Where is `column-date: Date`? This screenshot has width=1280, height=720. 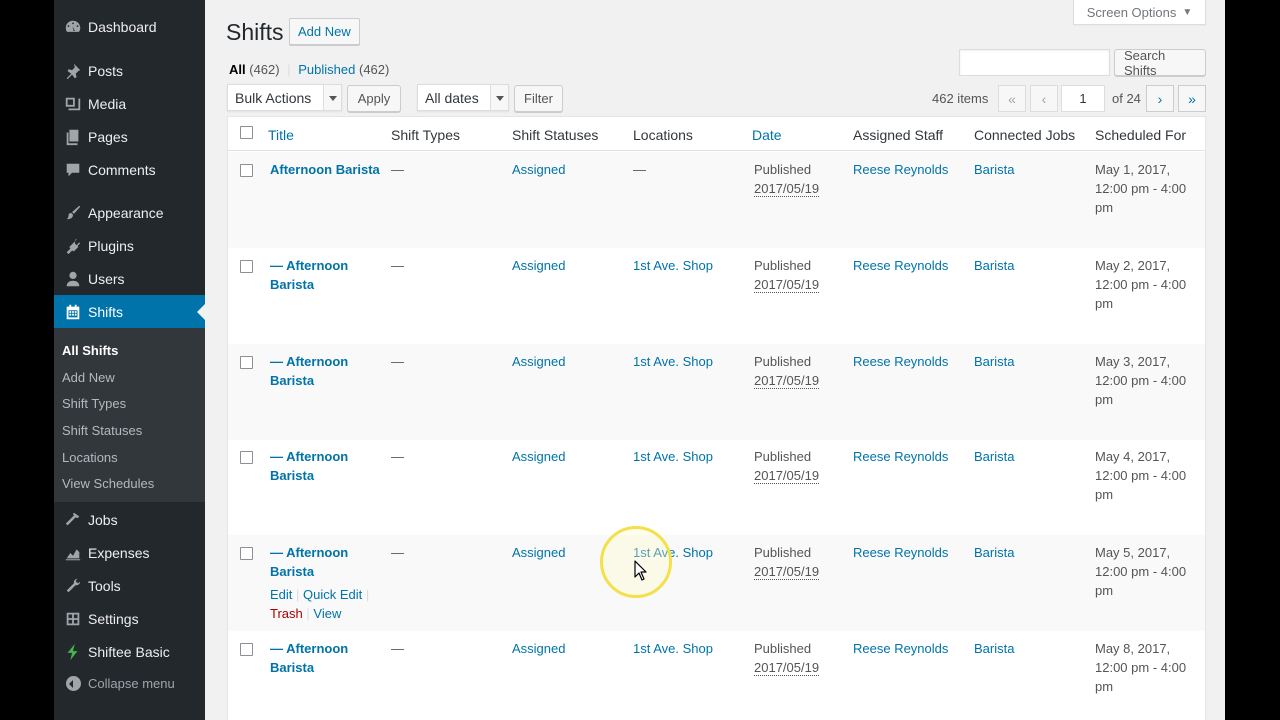
column-date: Date is located at coordinates (767, 135).